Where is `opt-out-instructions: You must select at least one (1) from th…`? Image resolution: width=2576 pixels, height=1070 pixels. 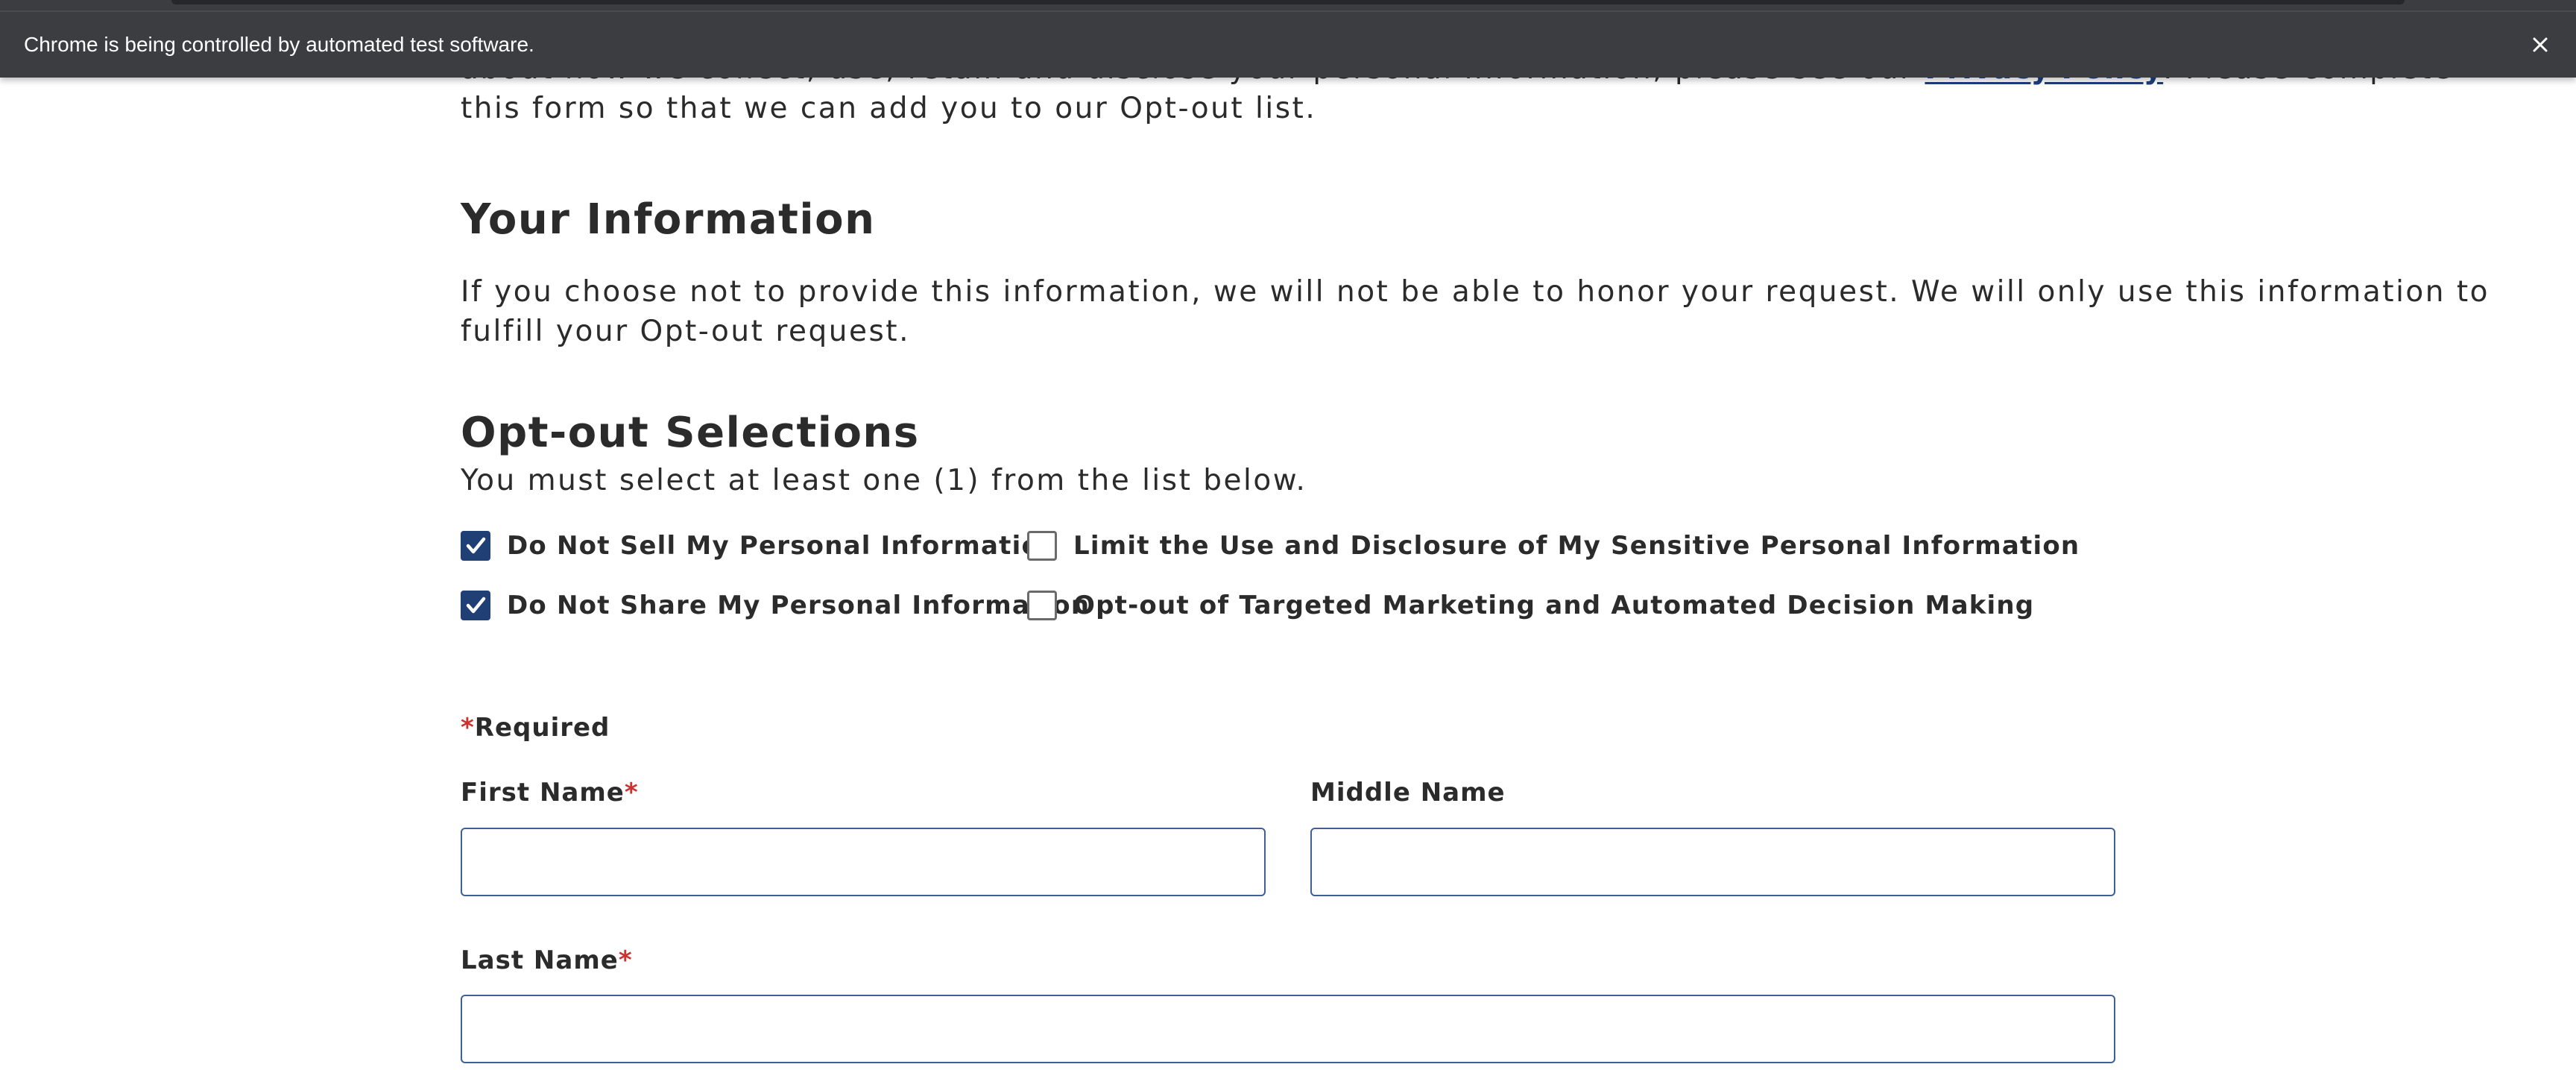 opt-out-instructions: You must select at least one (1) from th… is located at coordinates (884, 481).